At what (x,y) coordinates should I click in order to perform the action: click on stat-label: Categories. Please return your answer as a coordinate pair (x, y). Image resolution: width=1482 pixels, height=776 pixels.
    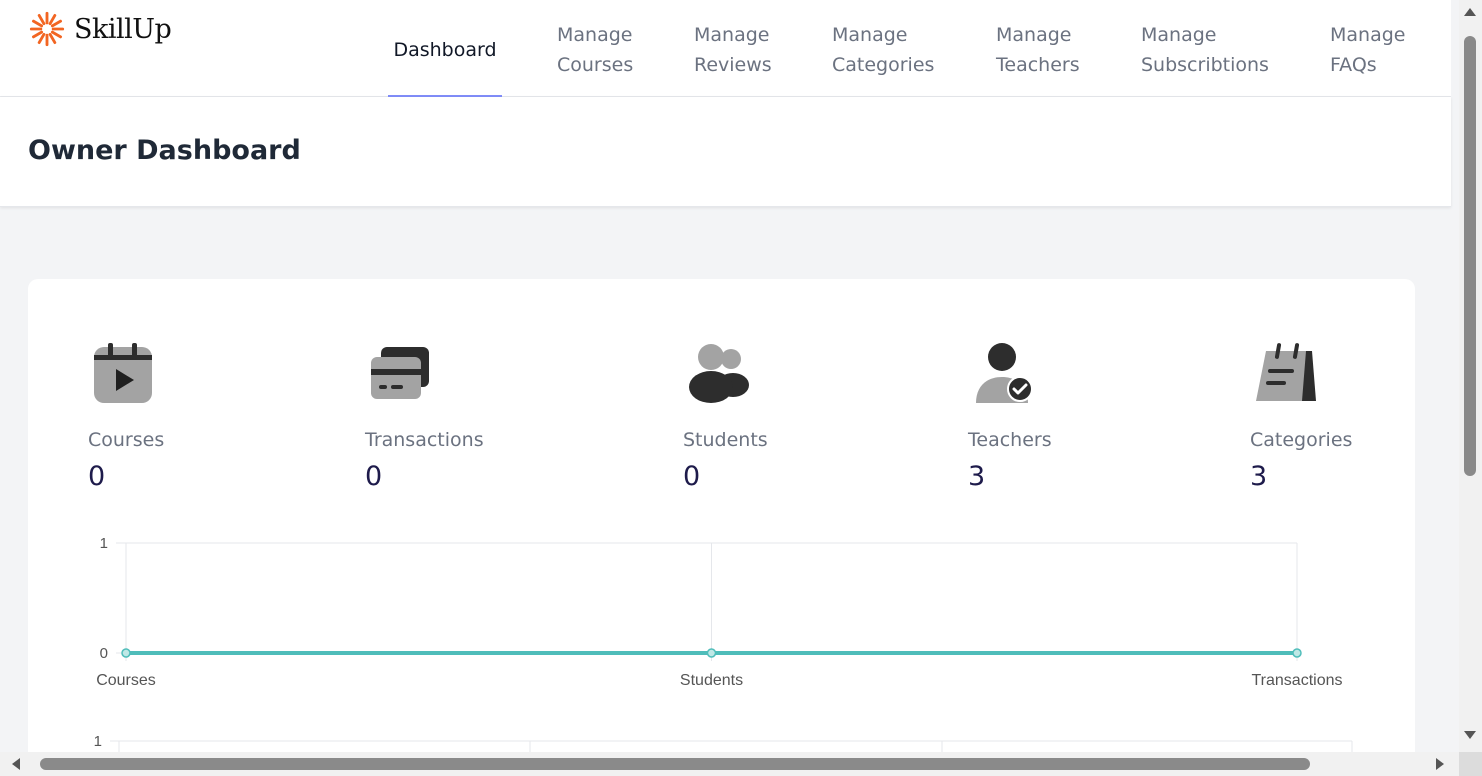
    Looking at the image, I should click on (1301, 440).